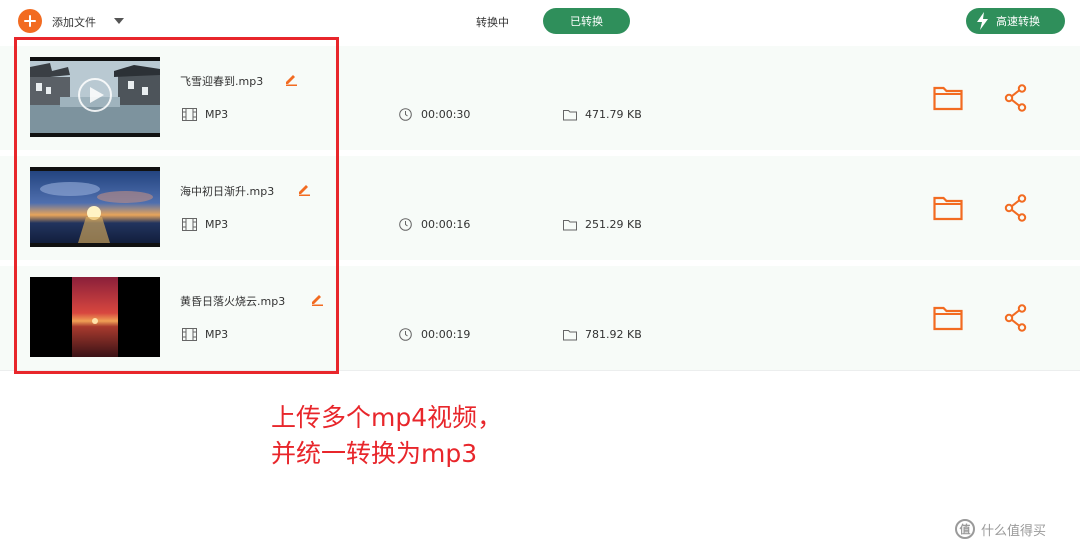  I want to click on watermark: 值 什么值得买, so click(1000, 529).